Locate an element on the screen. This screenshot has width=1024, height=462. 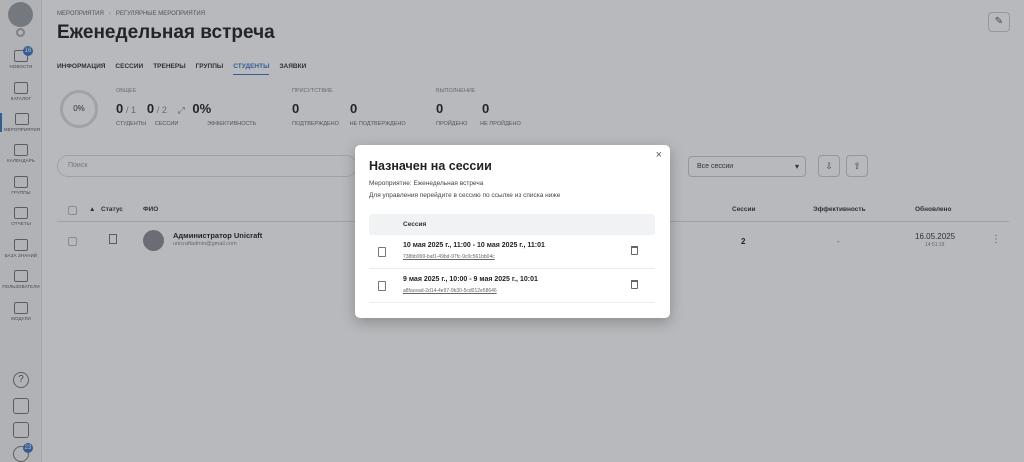
modal-title: Назначен на сессии is located at coordinates (430, 166).